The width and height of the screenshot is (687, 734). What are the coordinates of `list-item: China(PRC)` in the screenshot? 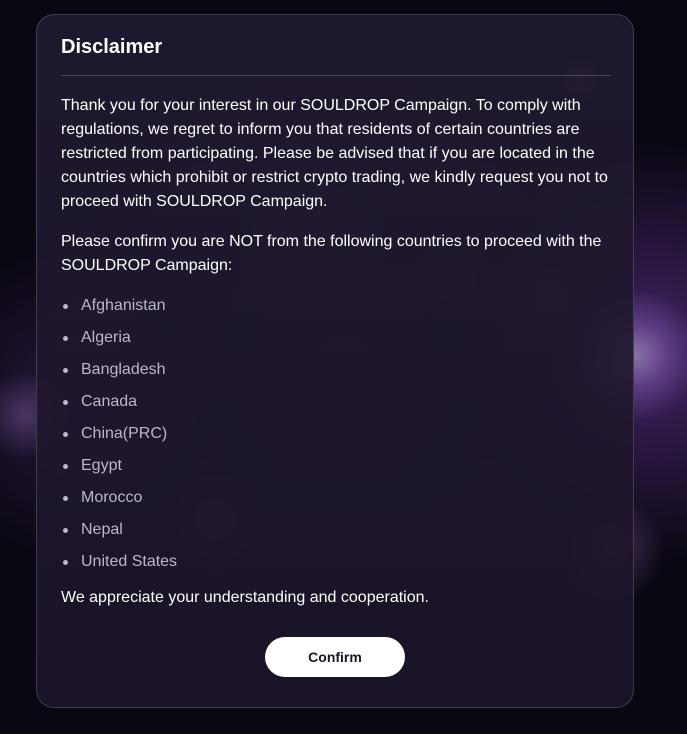 It's located at (335, 434).